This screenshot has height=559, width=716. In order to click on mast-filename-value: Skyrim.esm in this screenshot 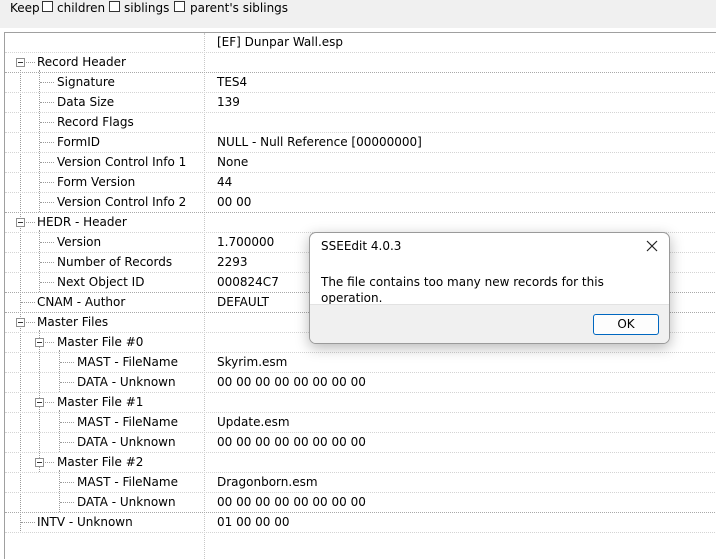, I will do `click(252, 362)`.